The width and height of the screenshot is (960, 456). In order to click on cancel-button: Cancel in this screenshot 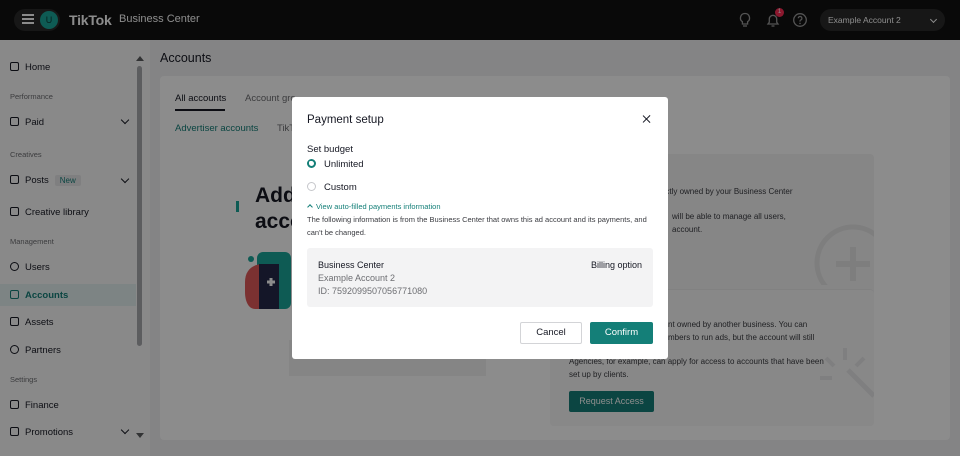, I will do `click(551, 333)`.